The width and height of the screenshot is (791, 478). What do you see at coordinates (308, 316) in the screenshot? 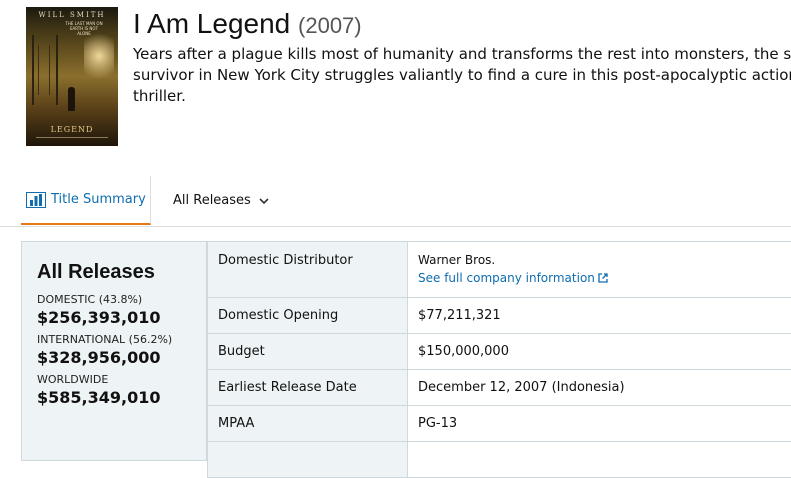
I see `opening-label: Domestic Opening` at bounding box center [308, 316].